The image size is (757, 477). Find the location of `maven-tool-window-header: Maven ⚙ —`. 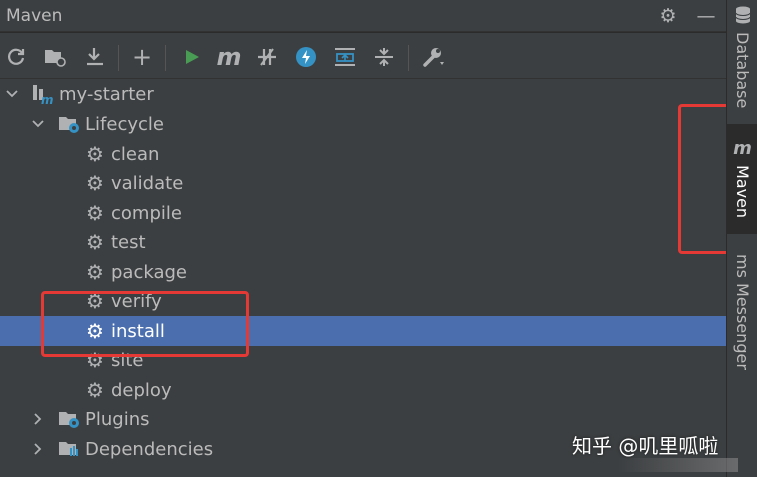

maven-tool-window-header: Maven ⚙ — is located at coordinates (363, 16).